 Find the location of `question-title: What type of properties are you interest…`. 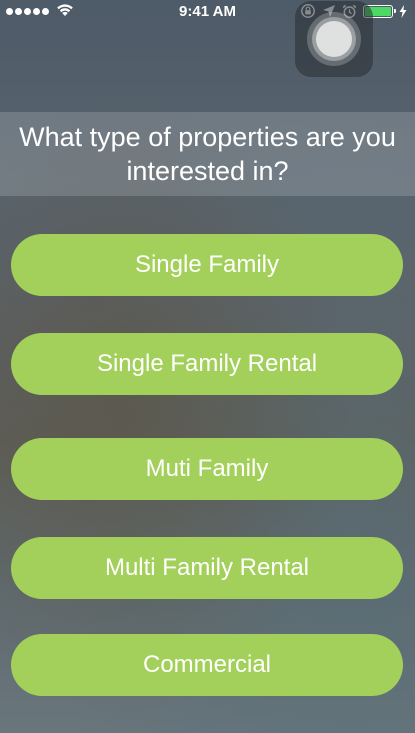

question-title: What type of properties are you interest… is located at coordinates (207, 154).